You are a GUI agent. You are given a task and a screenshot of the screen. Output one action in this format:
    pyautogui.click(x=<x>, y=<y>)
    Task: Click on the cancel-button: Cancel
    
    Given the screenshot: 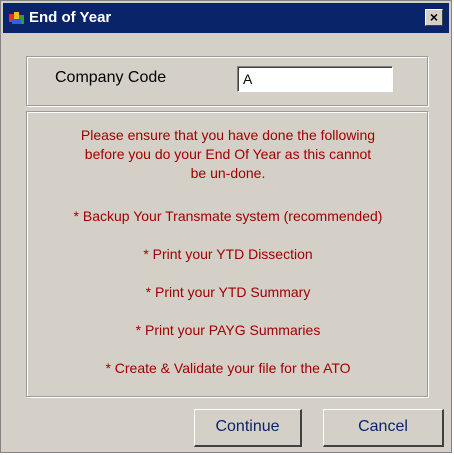 What is the action you would take?
    pyautogui.click(x=383, y=428)
    